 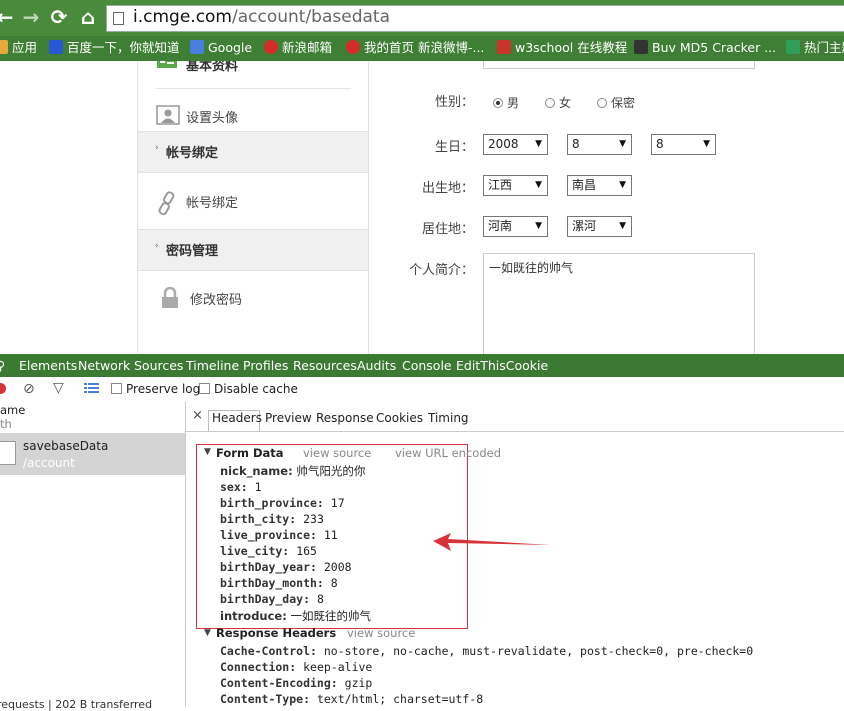 I want to click on weibo-icon, so click(x=353, y=47).